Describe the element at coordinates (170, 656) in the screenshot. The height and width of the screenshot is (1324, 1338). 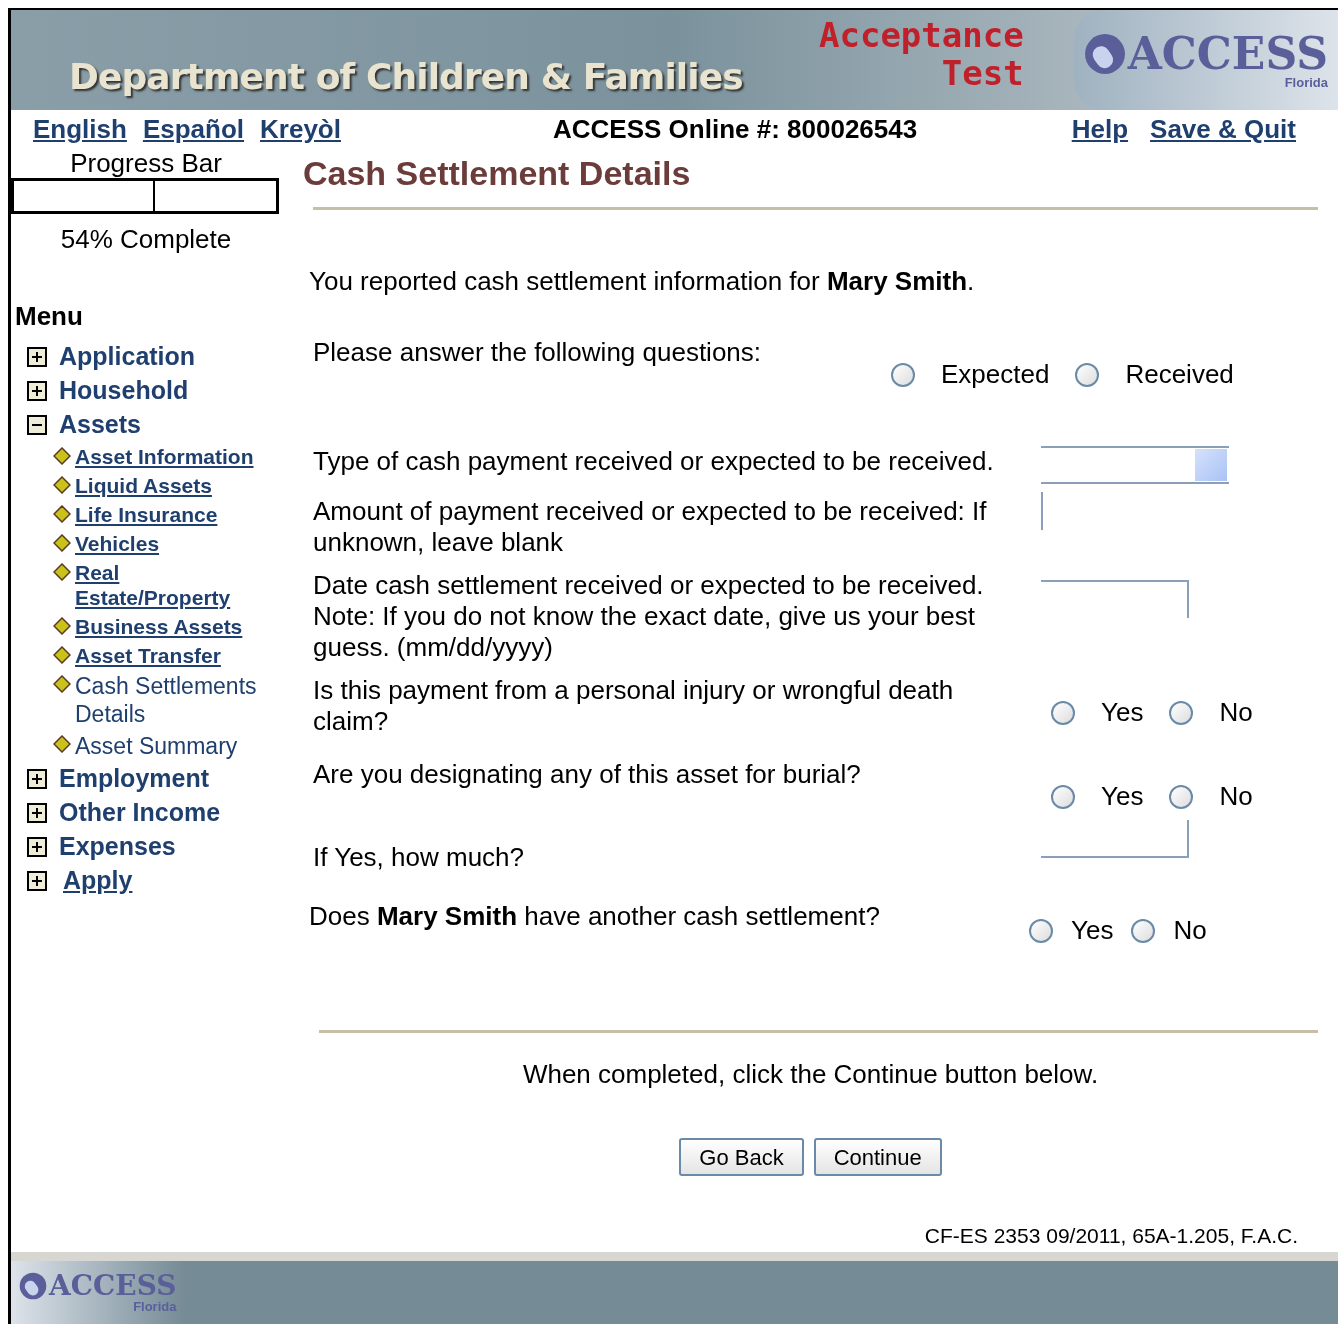
I see `submenu-item: Asset Transfer` at that location.